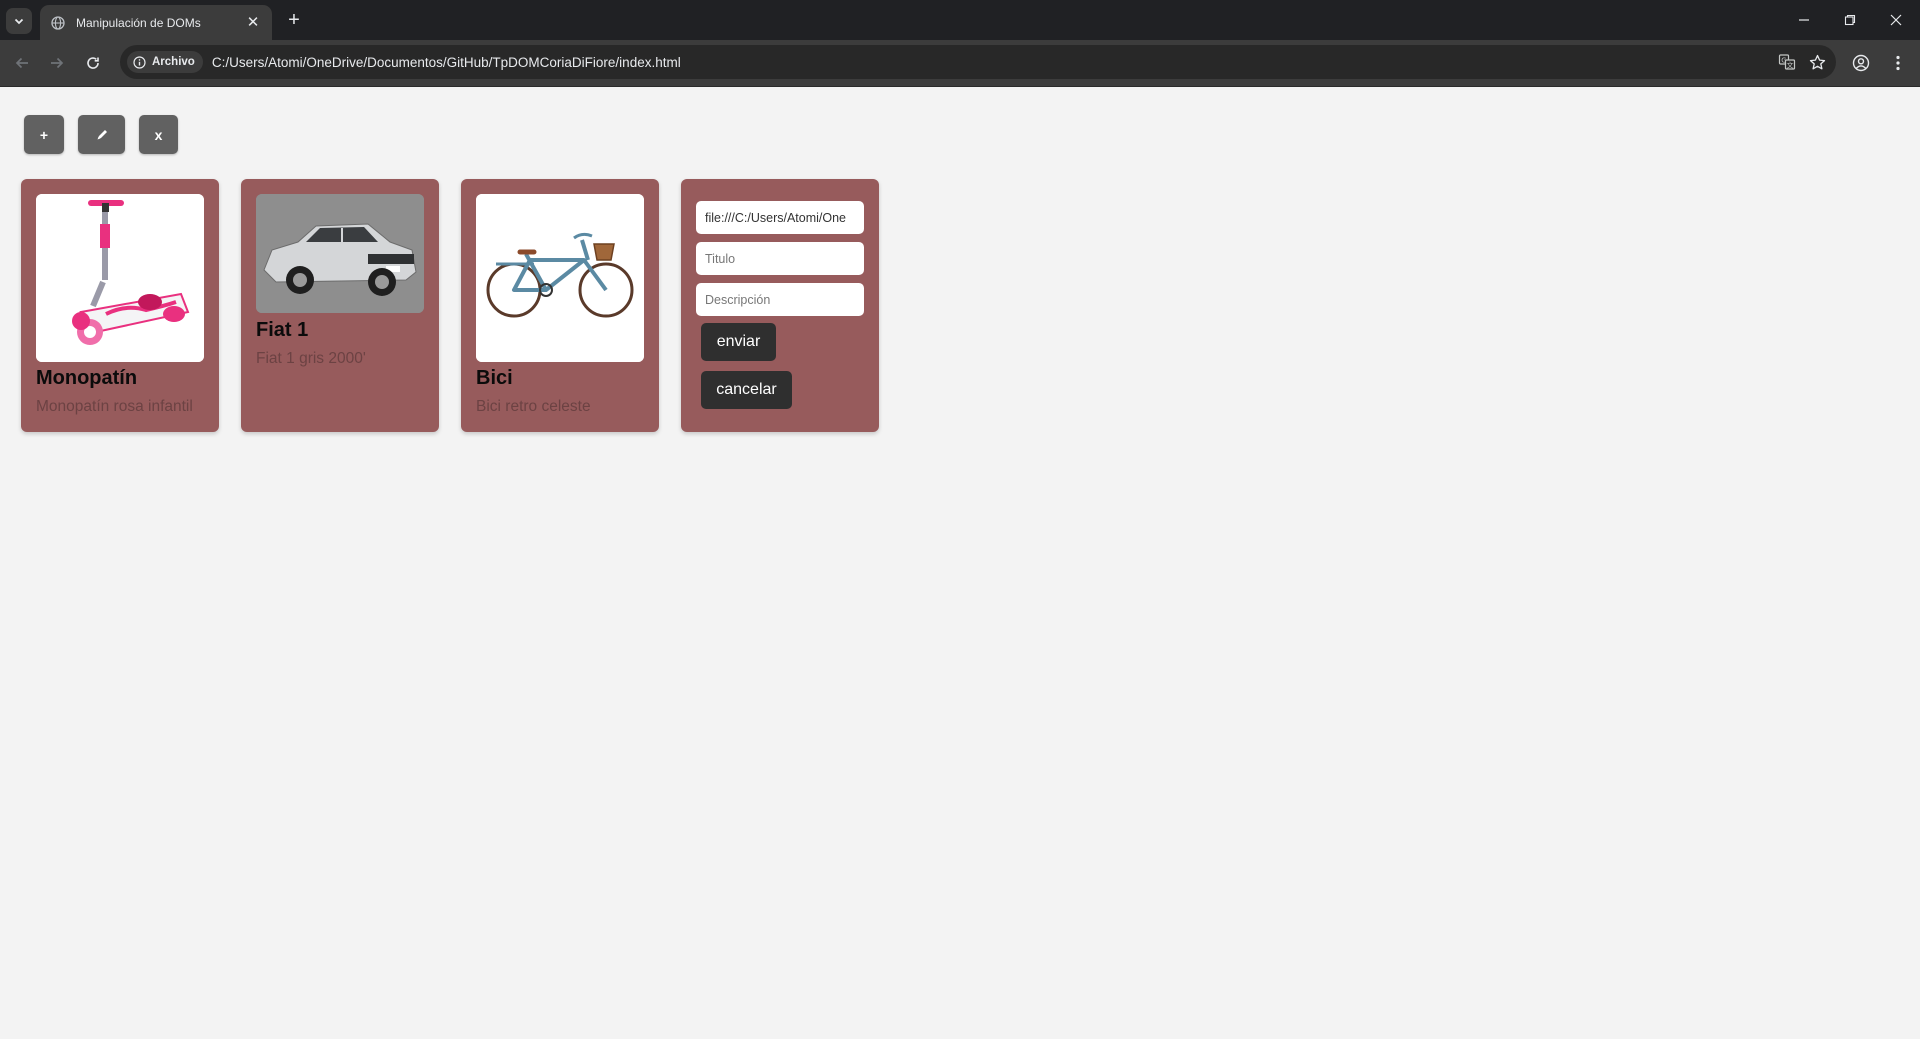 This screenshot has width=1920, height=1039. I want to click on image-url-input, so click(780, 217).